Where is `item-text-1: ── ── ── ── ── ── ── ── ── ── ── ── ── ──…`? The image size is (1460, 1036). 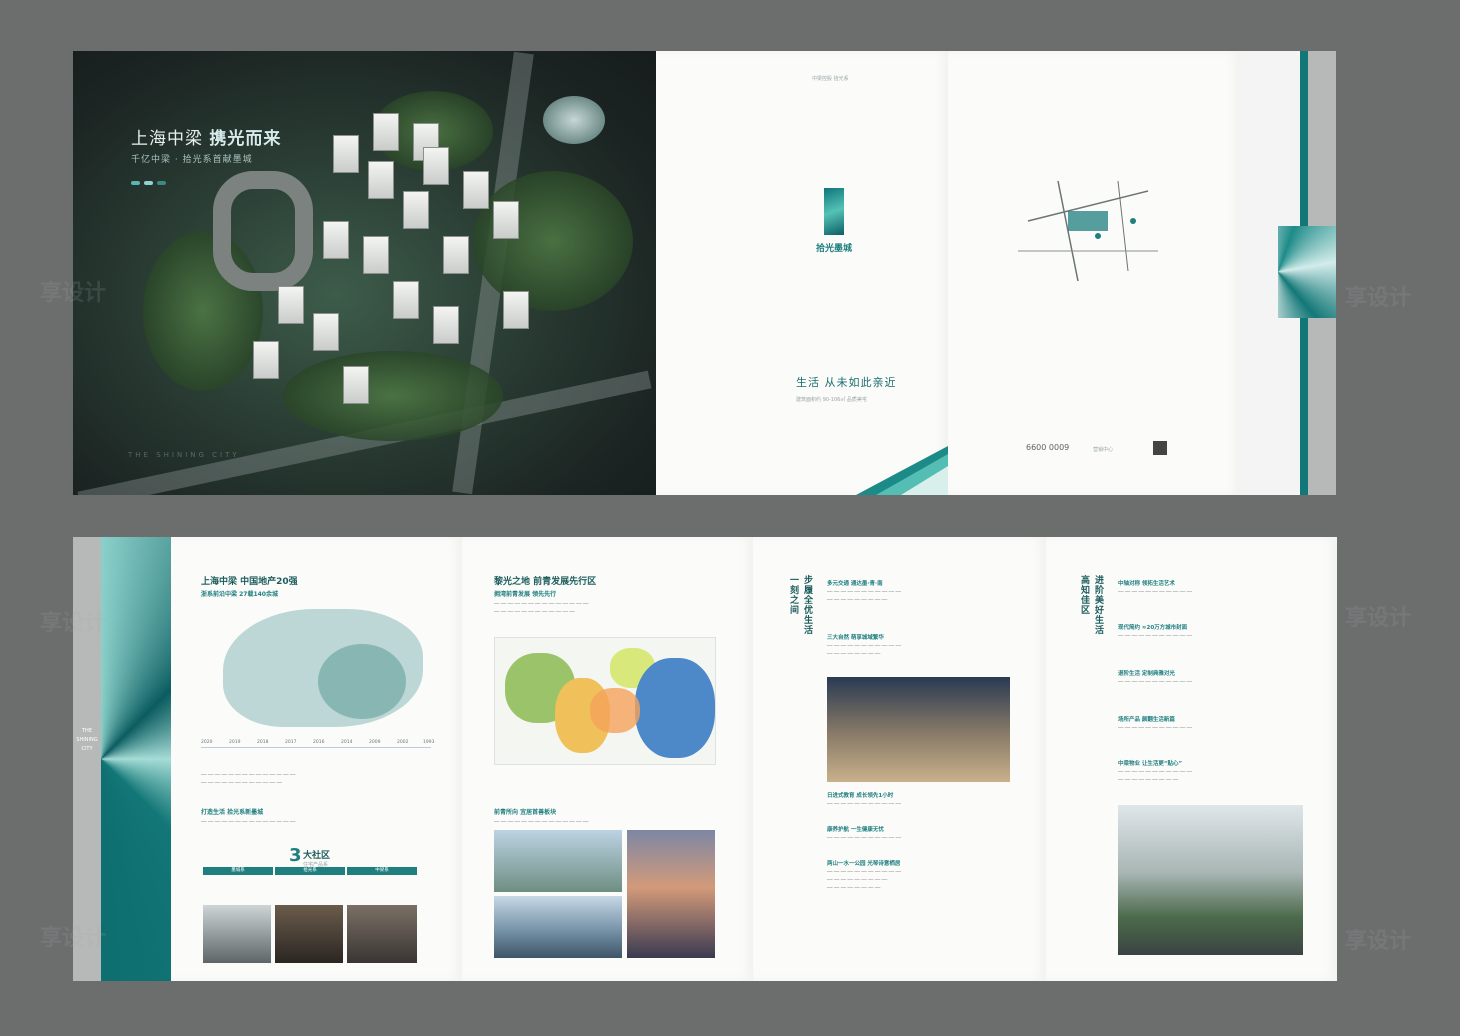 item-text-1: ── ── ── ── ── ── ── ── ── ── ── ── ── ──… is located at coordinates (864, 596).